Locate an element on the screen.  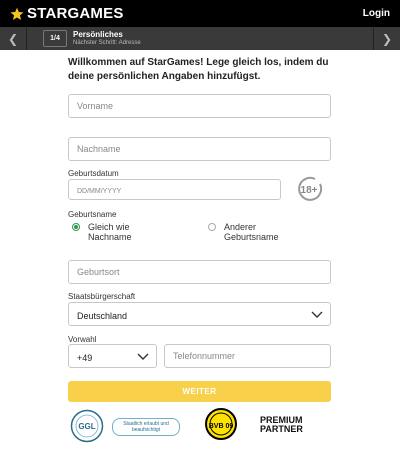
bvb-logo-text: BVB 09 is located at coordinates (221, 426).